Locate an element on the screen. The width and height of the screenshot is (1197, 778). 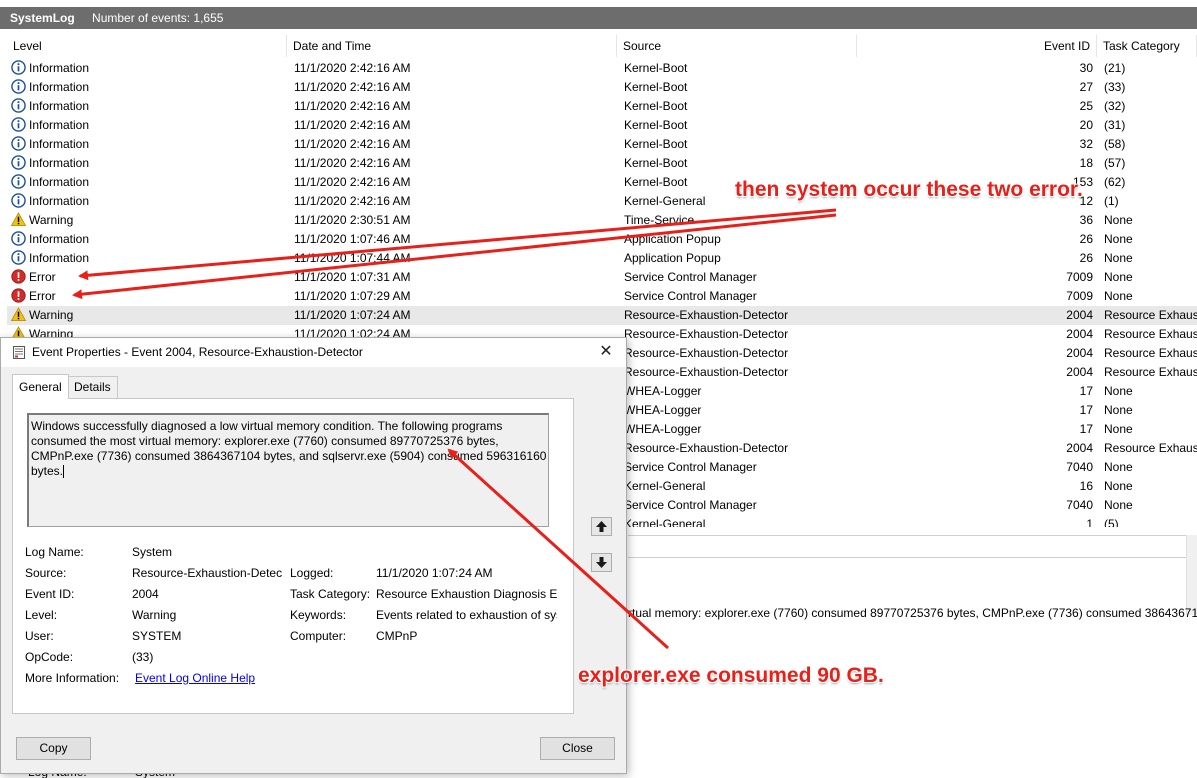
event-id: 2004 is located at coordinates (977, 334).